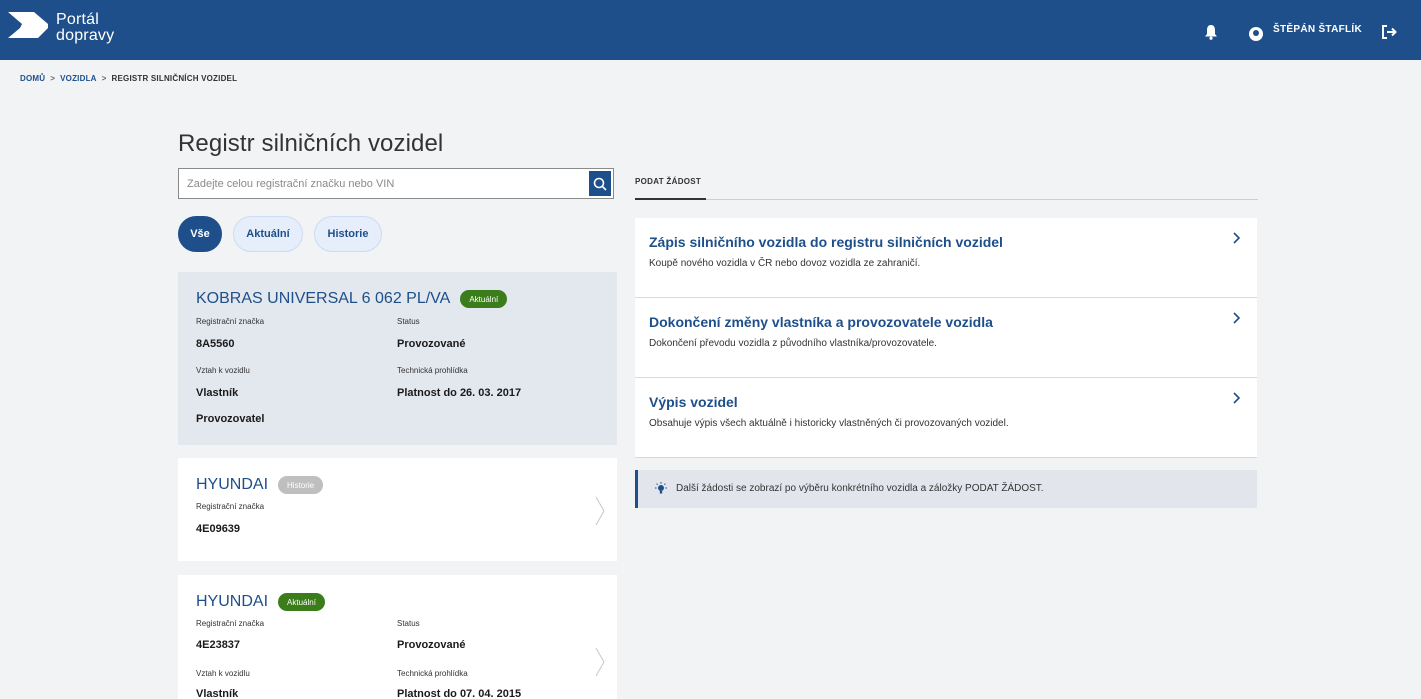 Image resolution: width=1421 pixels, height=699 pixels. Describe the element at coordinates (661, 488) in the screenshot. I see `lightbulb-icon` at that location.